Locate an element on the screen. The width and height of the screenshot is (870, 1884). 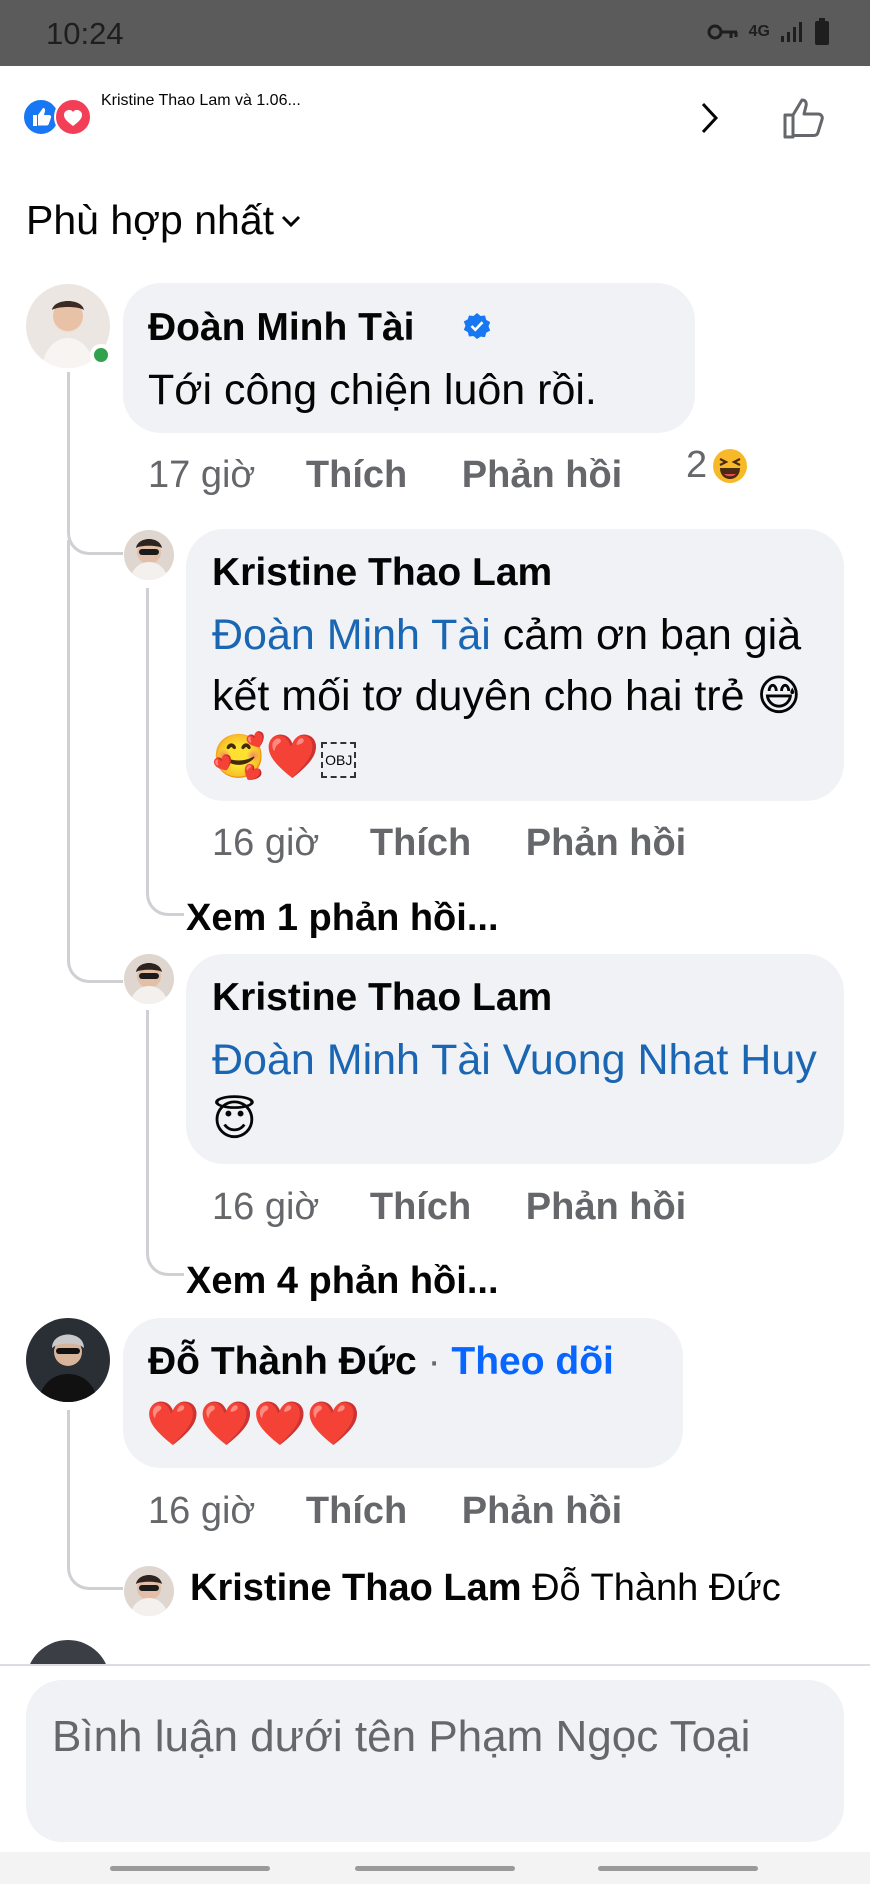
comment-text: Tới công chiện luôn rồi. is located at coordinates (372, 390).